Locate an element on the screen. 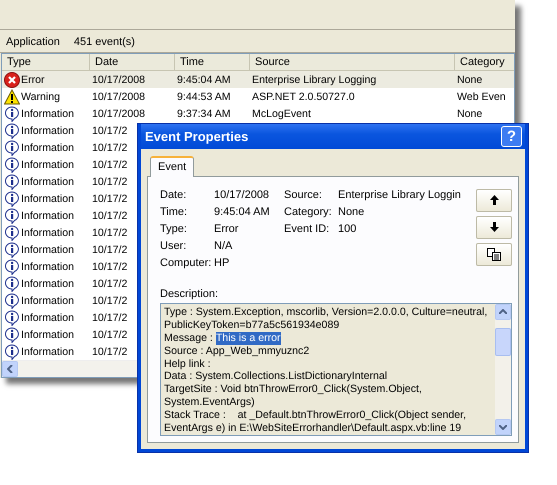 This screenshot has height=485, width=557. field-value: 9:45:04 AM is located at coordinates (242, 212).